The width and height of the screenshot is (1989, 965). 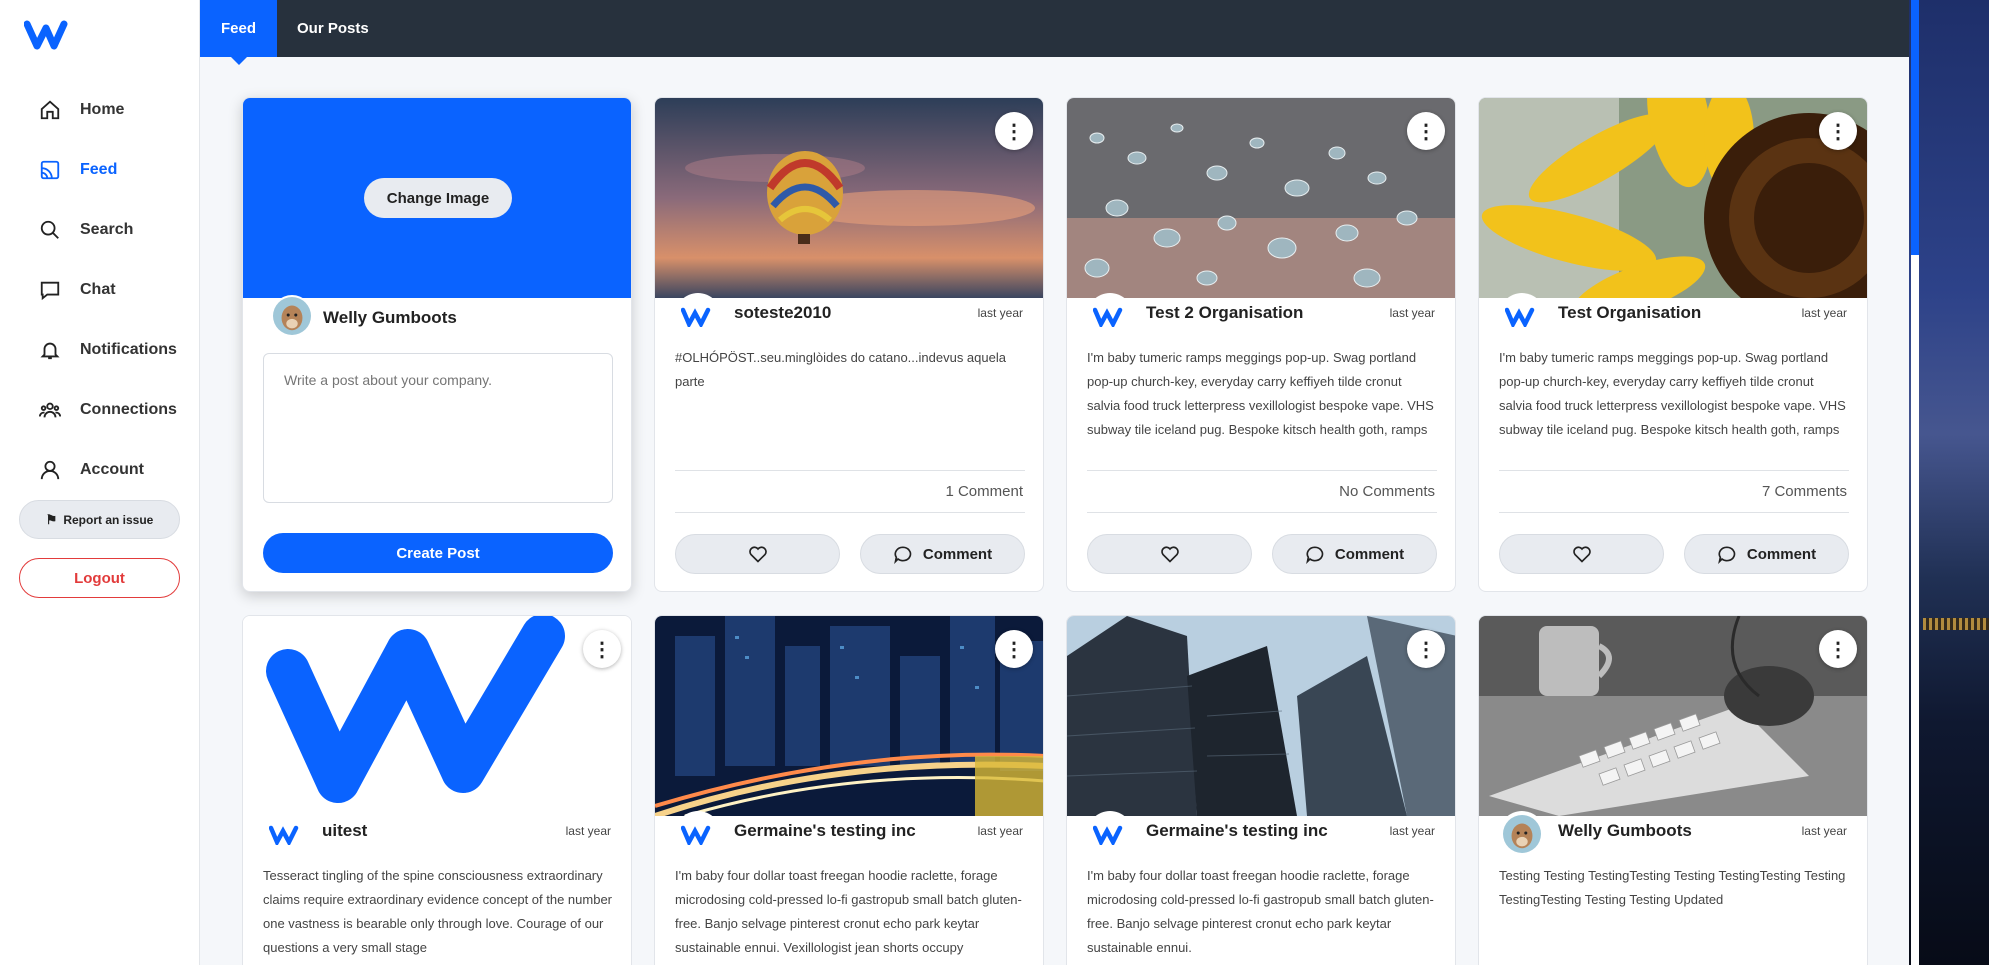 What do you see at coordinates (50, 170) in the screenshot?
I see `rss-feed-icon` at bounding box center [50, 170].